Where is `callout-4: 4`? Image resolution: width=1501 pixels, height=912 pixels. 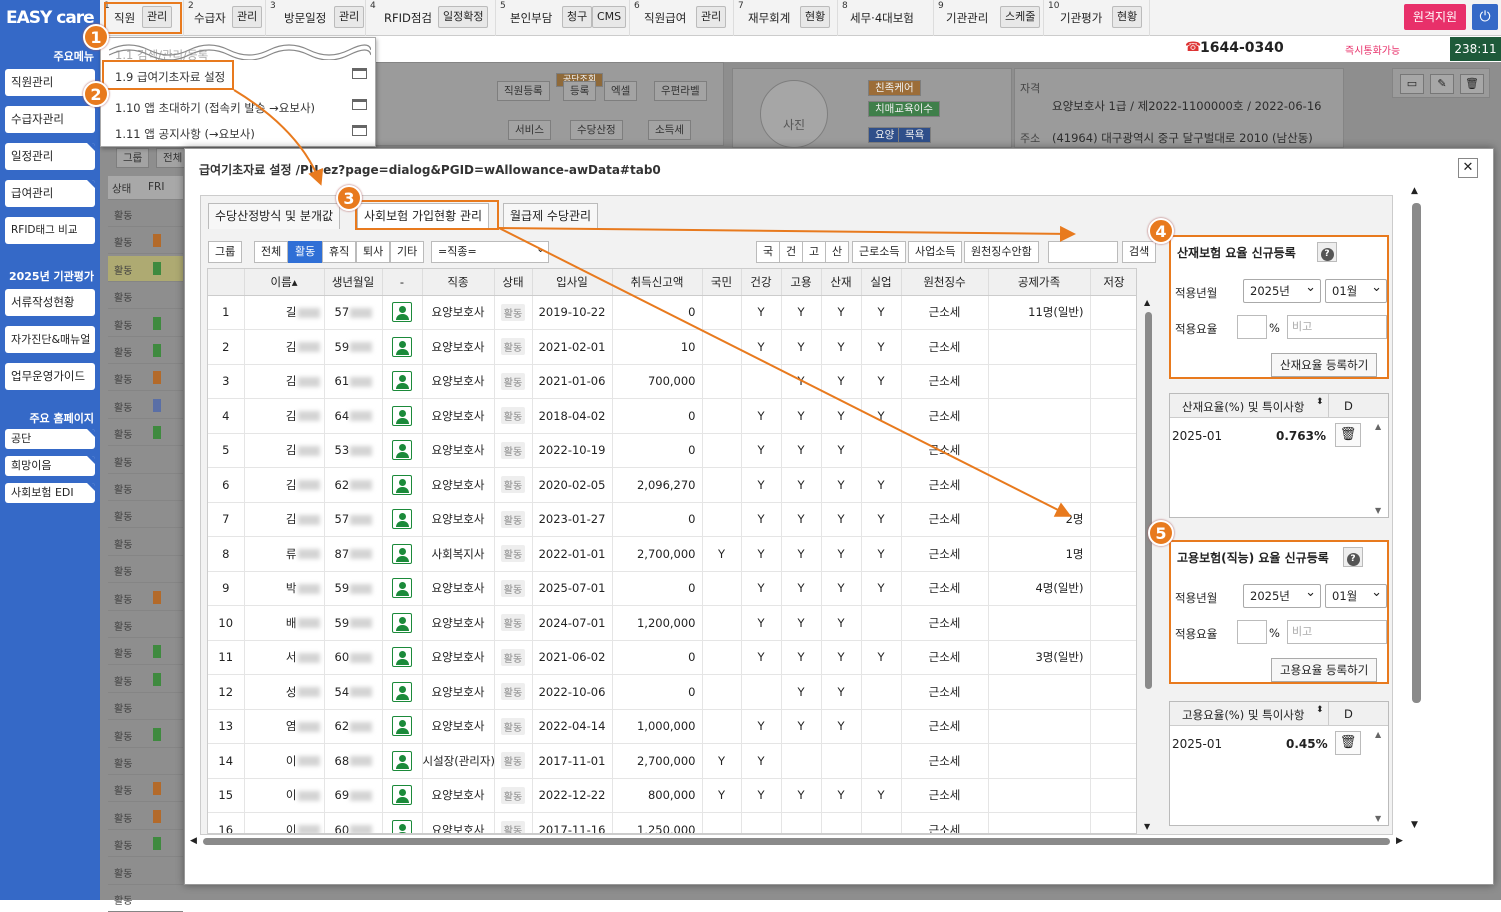 callout-4: 4 is located at coordinates (1161, 231).